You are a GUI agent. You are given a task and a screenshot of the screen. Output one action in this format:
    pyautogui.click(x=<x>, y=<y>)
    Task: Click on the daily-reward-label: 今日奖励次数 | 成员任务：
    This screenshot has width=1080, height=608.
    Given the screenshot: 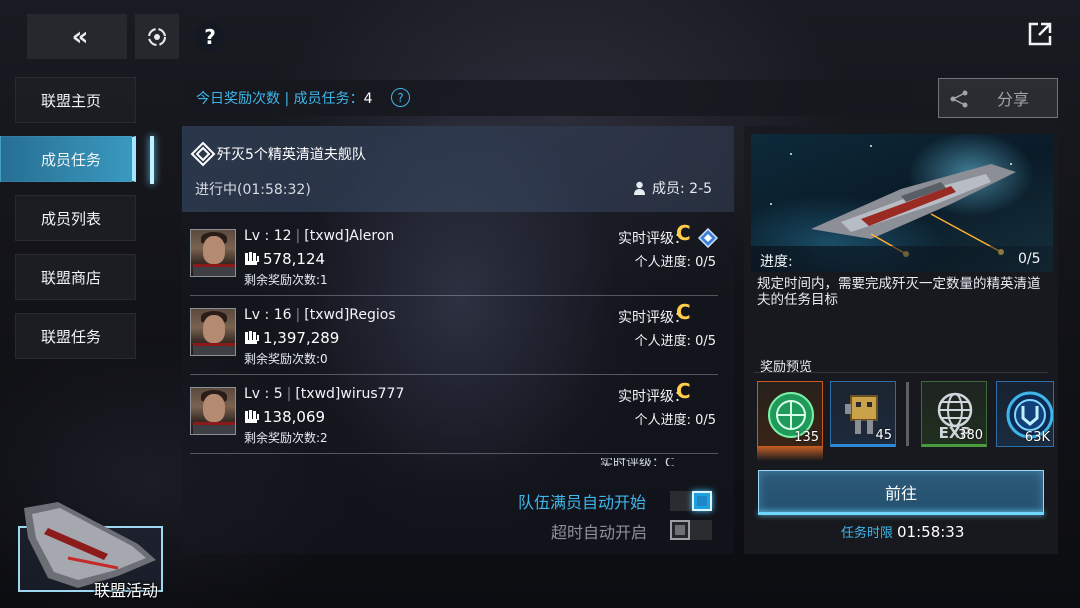 What is the action you would take?
    pyautogui.click(x=280, y=99)
    